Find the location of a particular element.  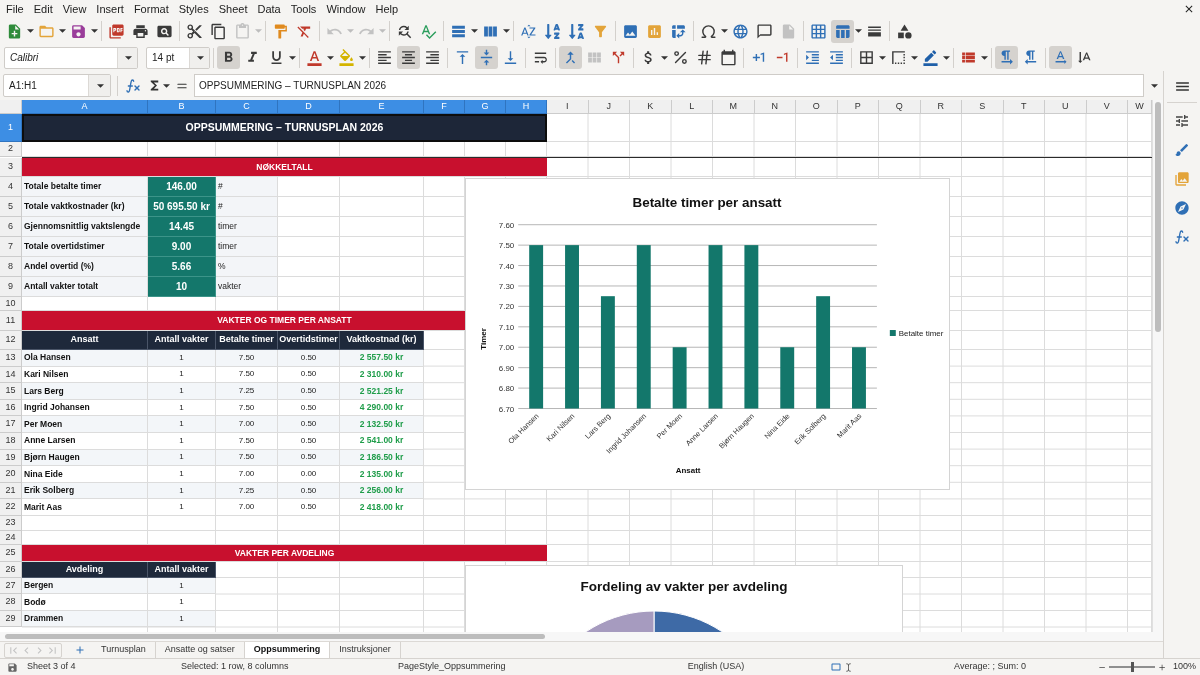

formula-input: OPPSUMMERING – TURNUSPLAN 2026 is located at coordinates (669, 85).